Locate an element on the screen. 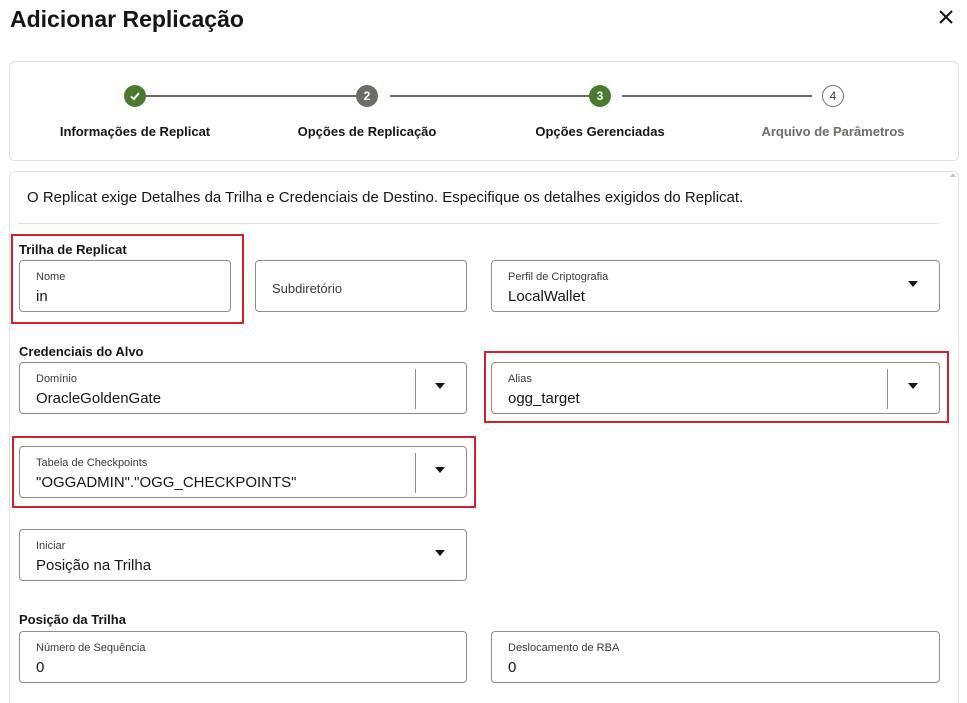 Image resolution: width=967 pixels, height=703 pixels. close-button is located at coordinates (947, 18).